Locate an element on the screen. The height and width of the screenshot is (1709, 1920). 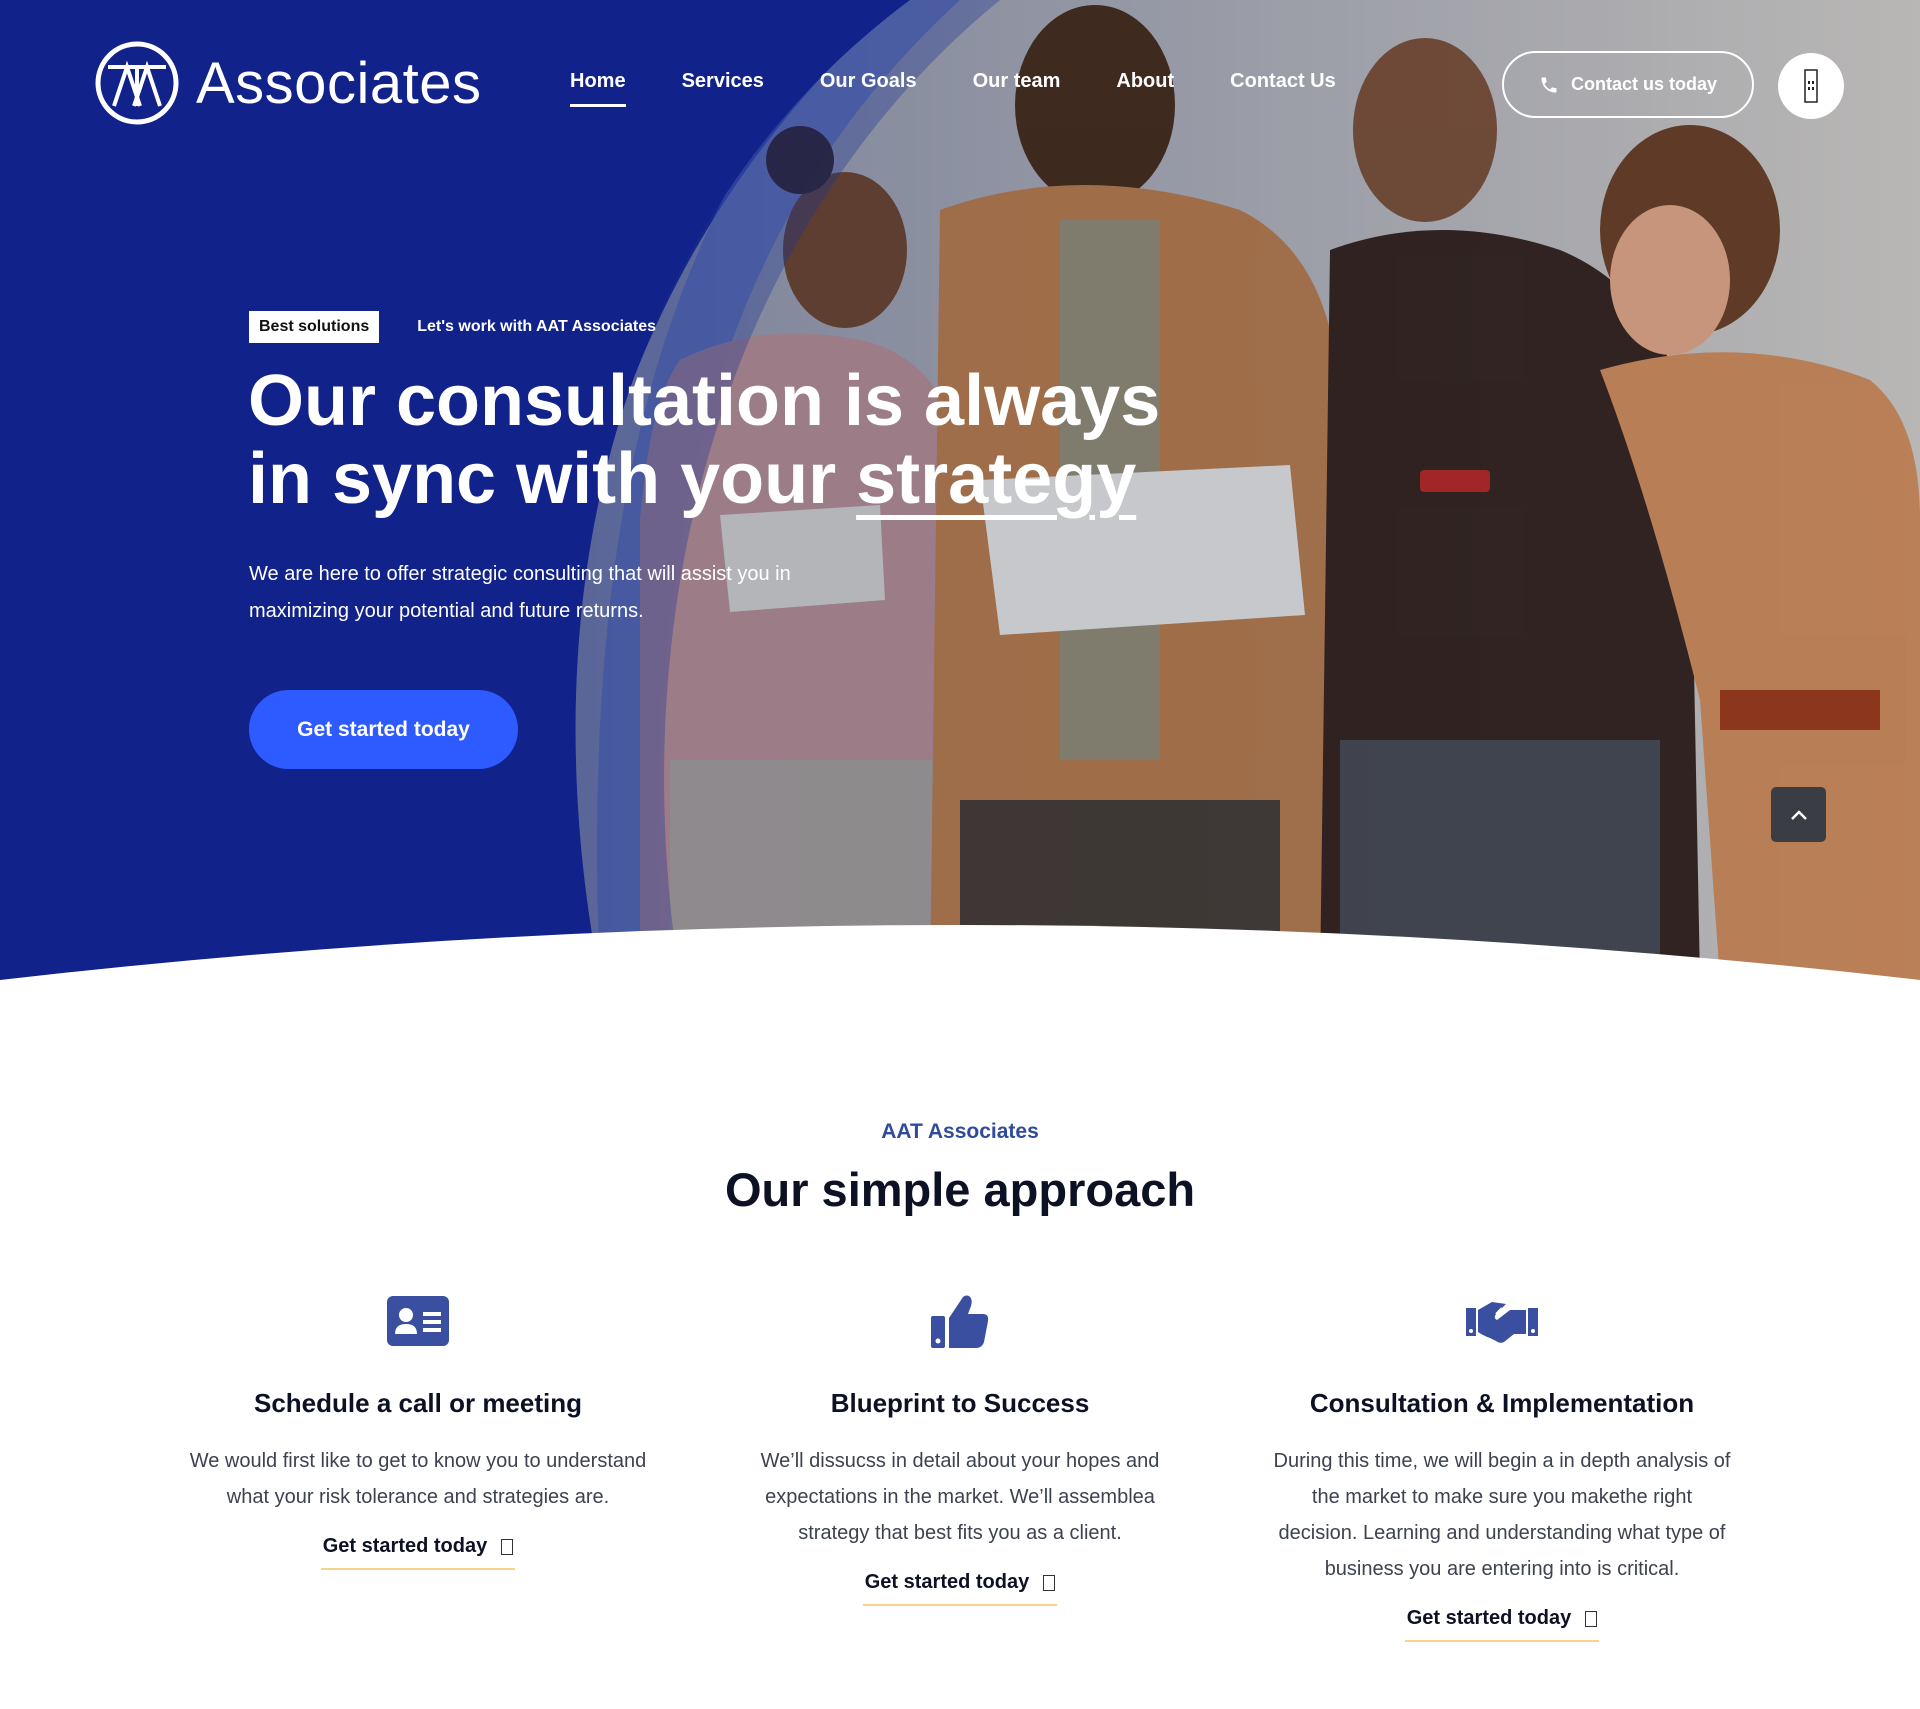
nav-item-home: Home is located at coordinates (598, 88).